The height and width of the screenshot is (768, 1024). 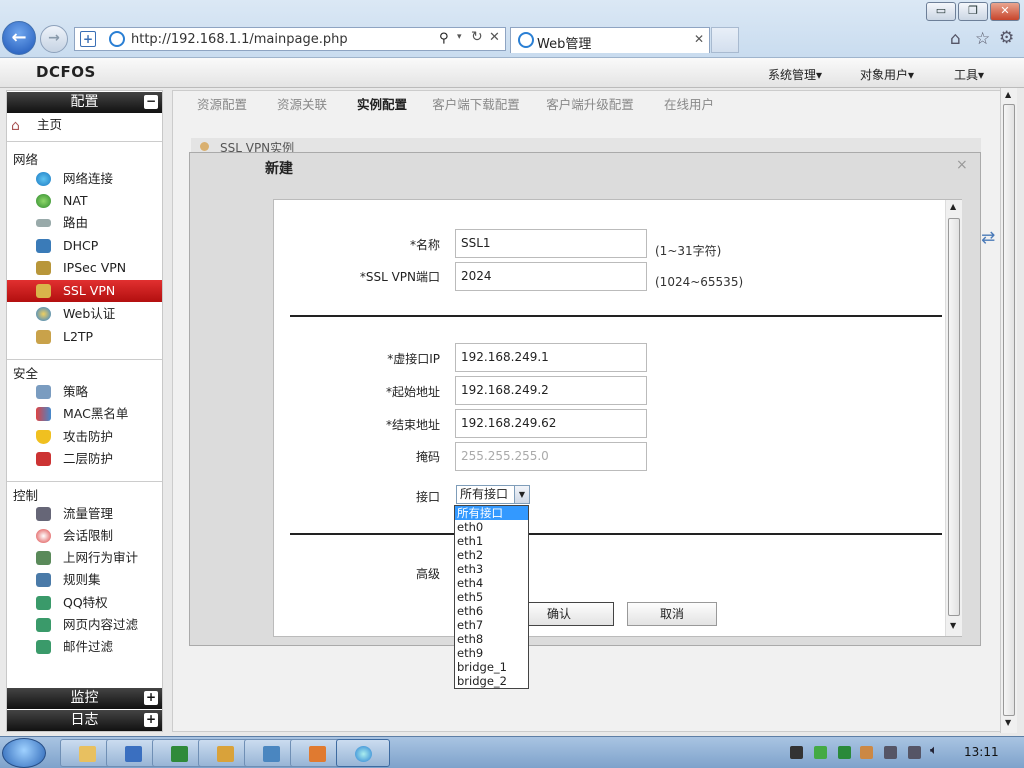 What do you see at coordinates (84, 437) in the screenshot?
I see `sidebar-item-attack-protection: 攻击防护` at bounding box center [84, 437].